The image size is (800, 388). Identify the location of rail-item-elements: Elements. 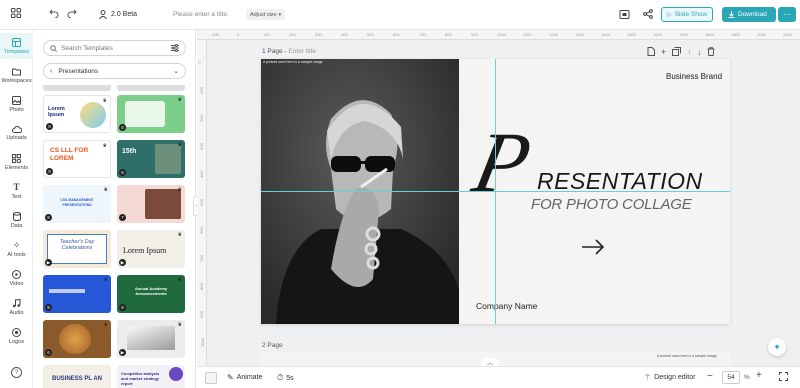
(16, 162).